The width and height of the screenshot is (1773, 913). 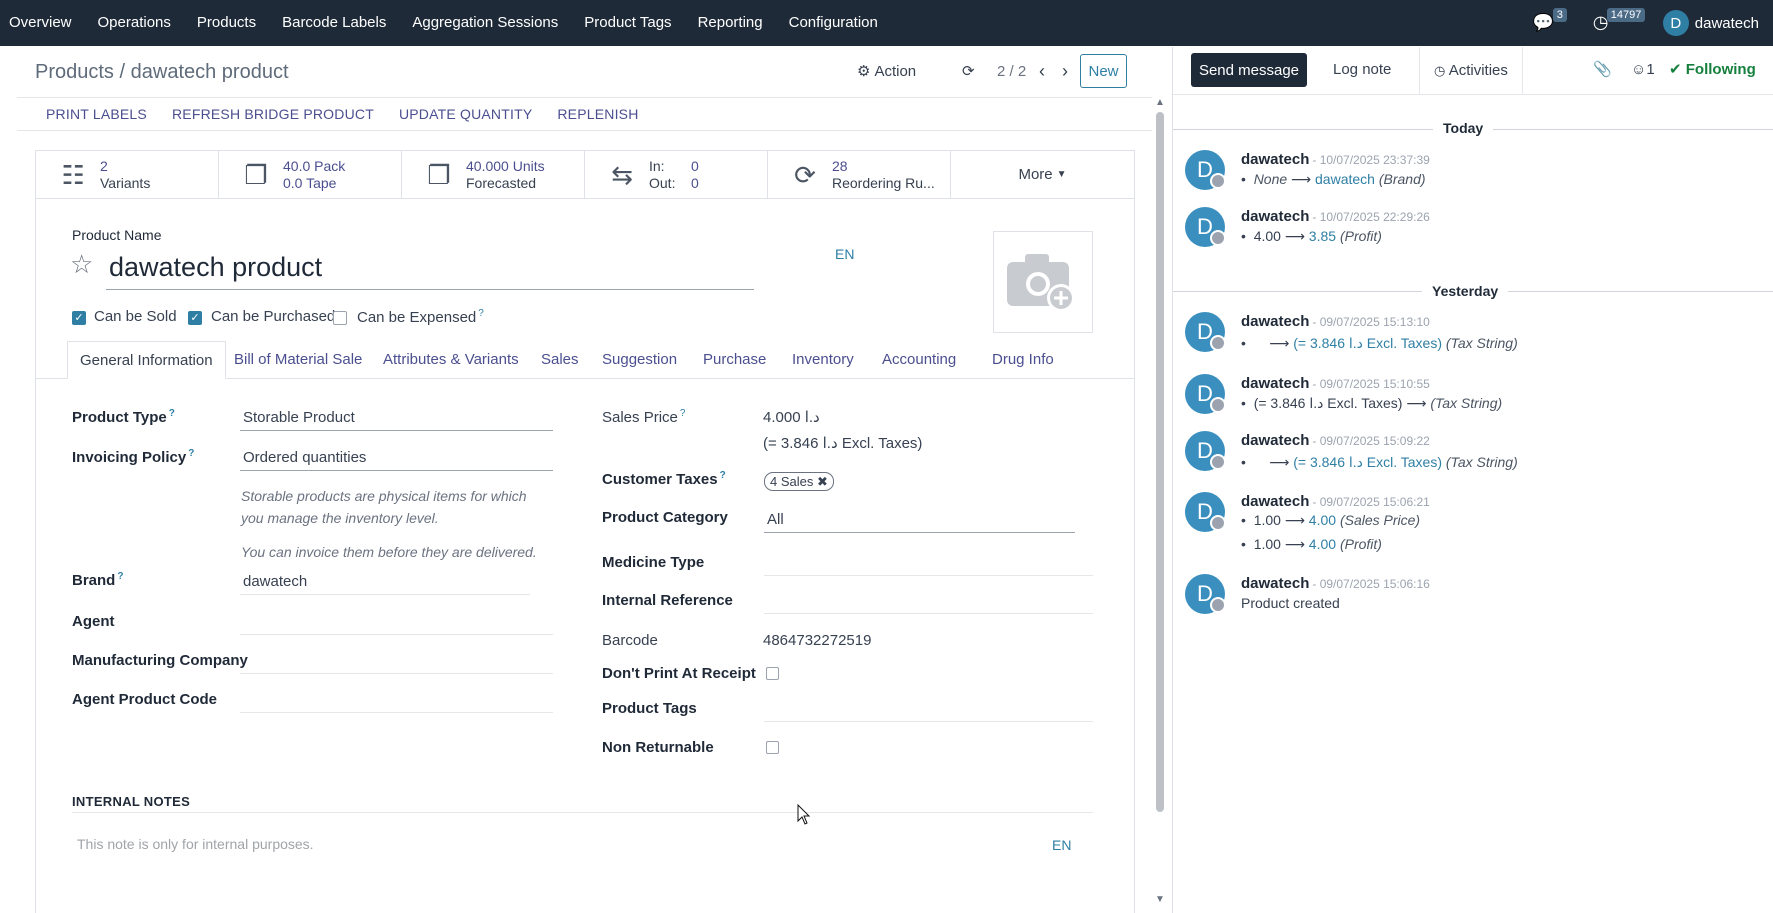 I want to click on following-button: ✔ Following, so click(x=1712, y=70).